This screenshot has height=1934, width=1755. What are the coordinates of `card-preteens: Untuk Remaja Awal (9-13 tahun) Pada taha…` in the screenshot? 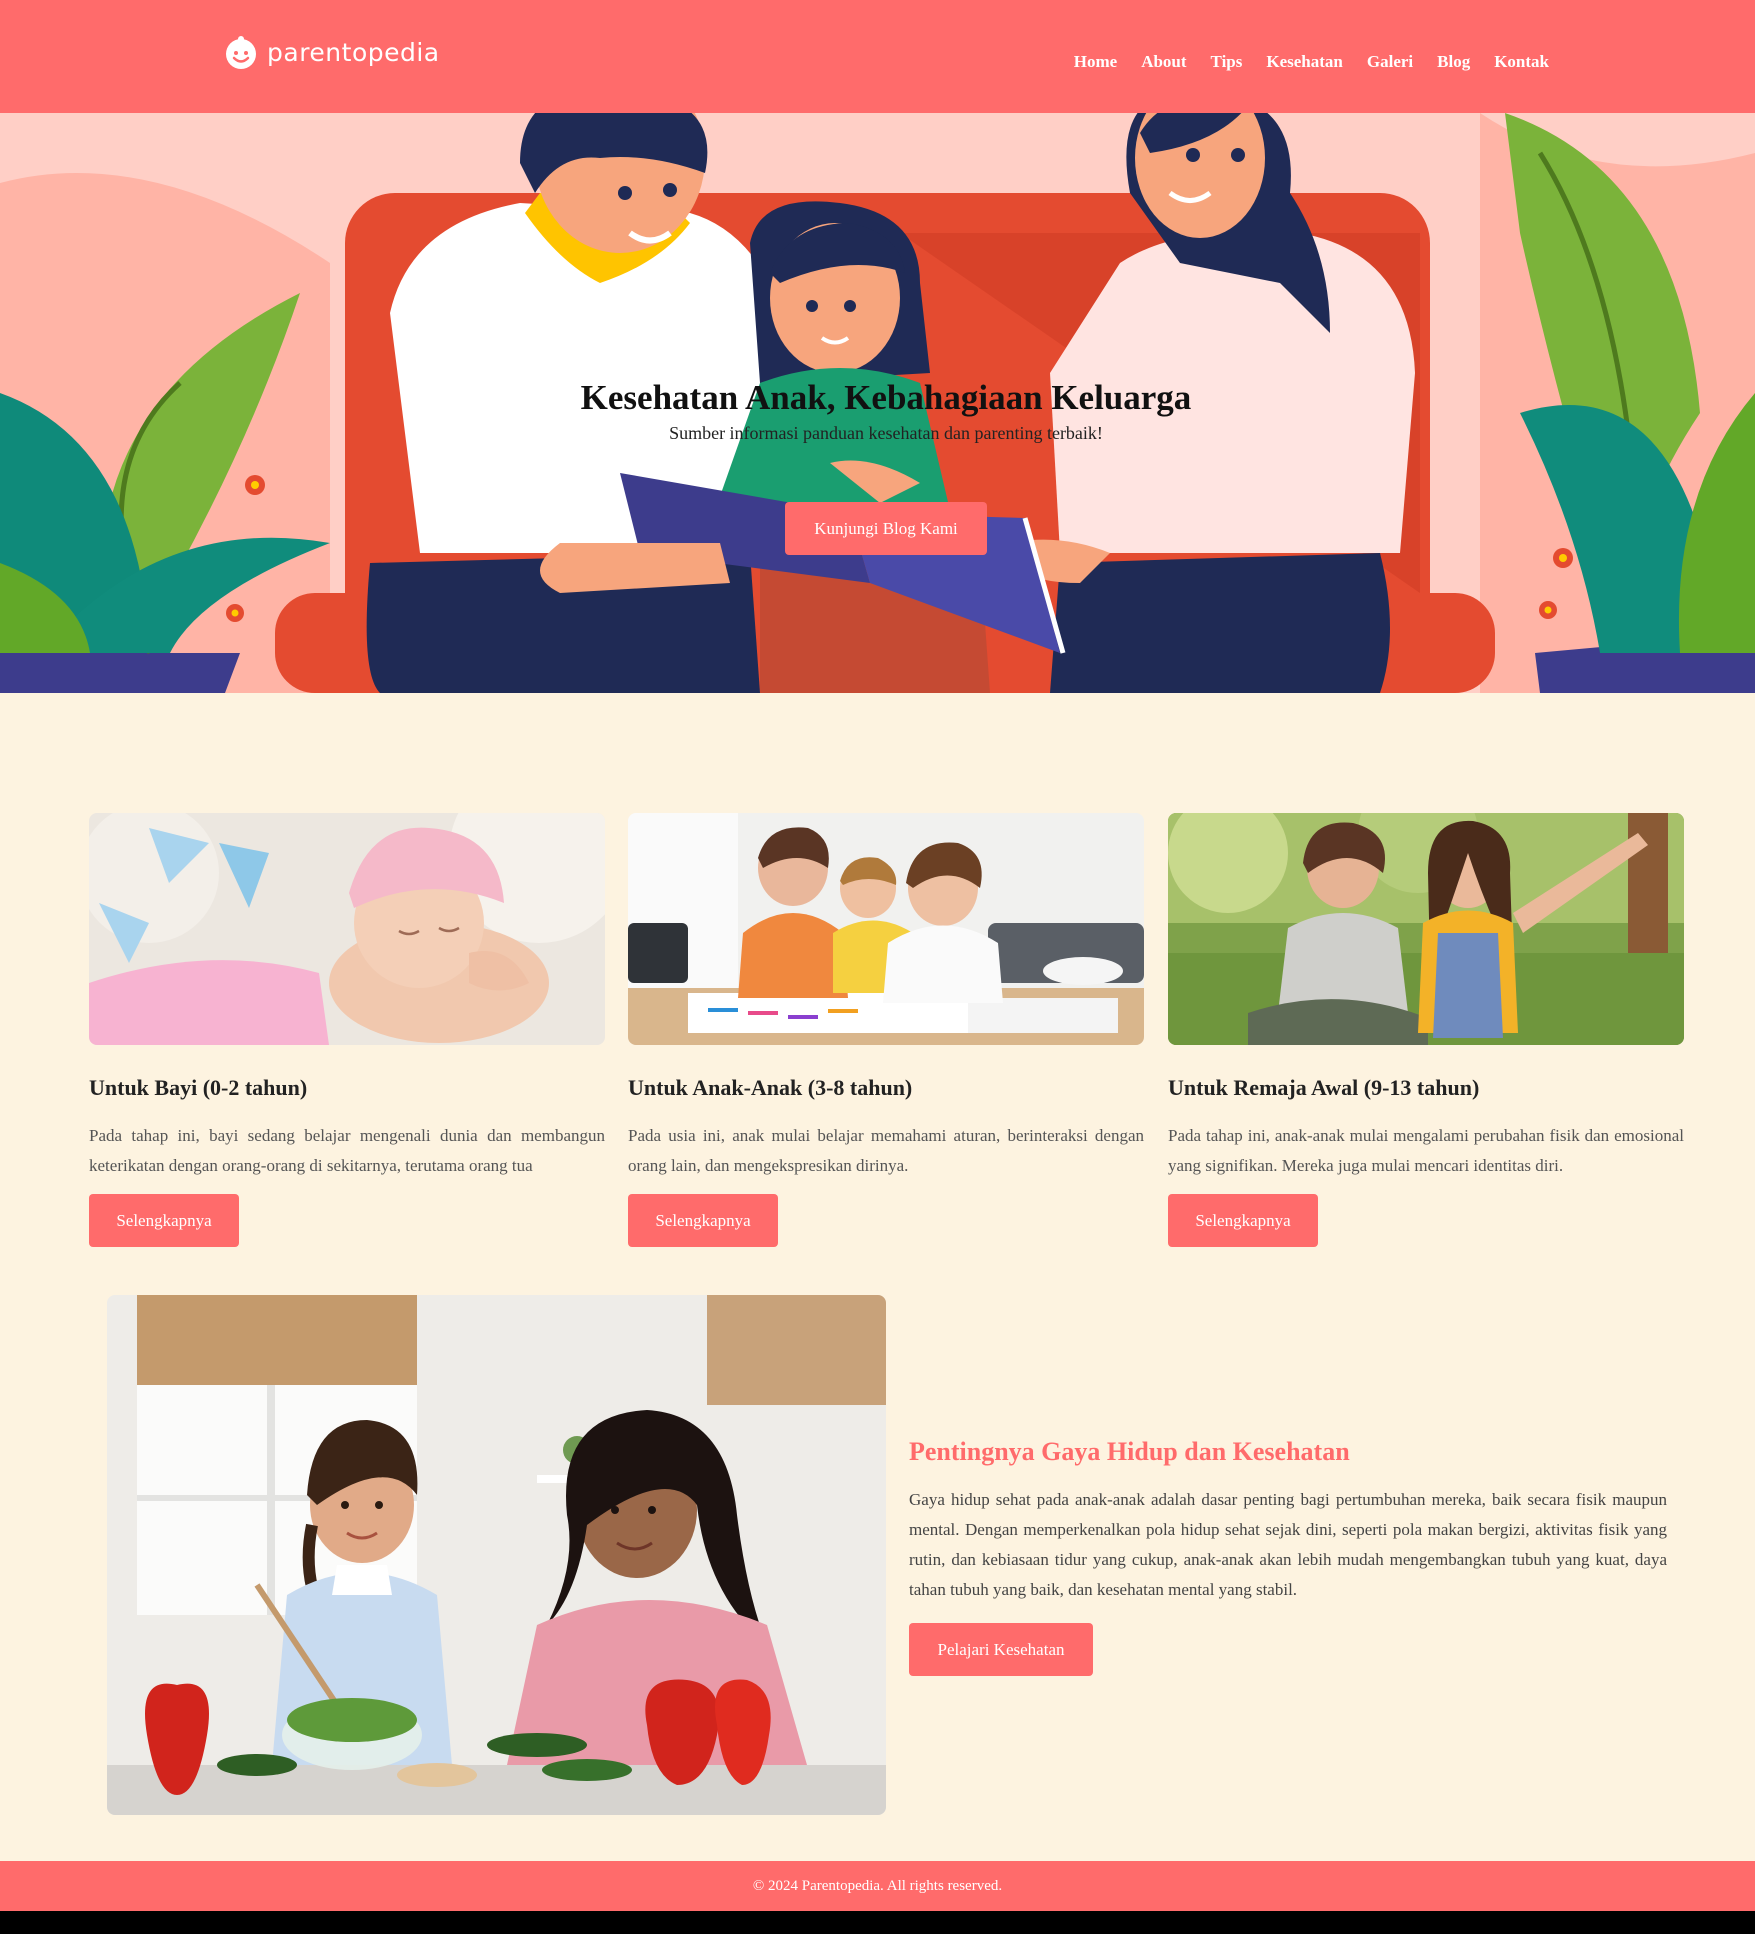 It's located at (1426, 1030).